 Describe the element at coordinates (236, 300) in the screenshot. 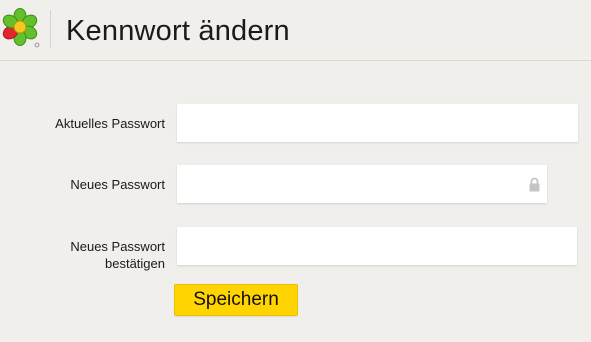

I see `save-button: Speichern` at that location.